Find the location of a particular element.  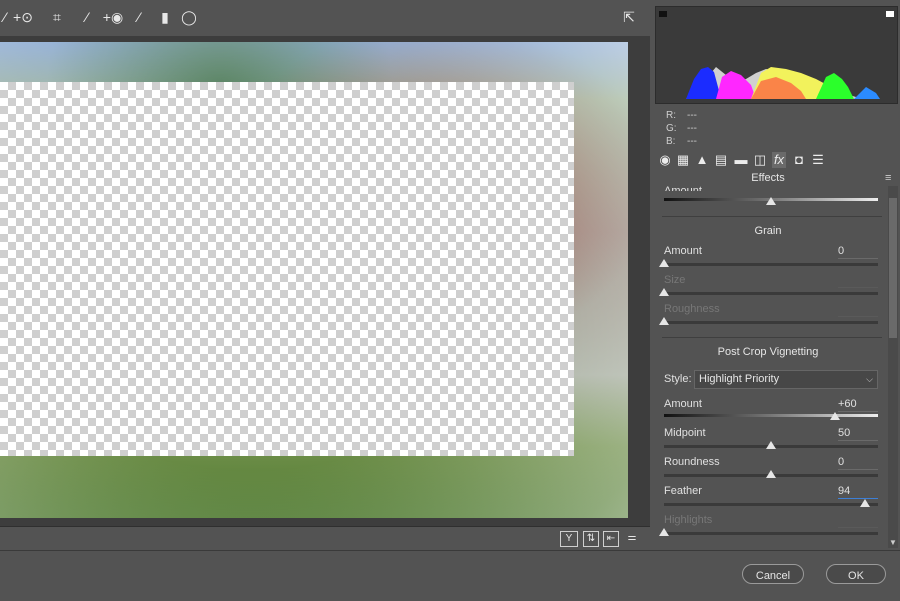

histogram-graph is located at coordinates (776, 55).